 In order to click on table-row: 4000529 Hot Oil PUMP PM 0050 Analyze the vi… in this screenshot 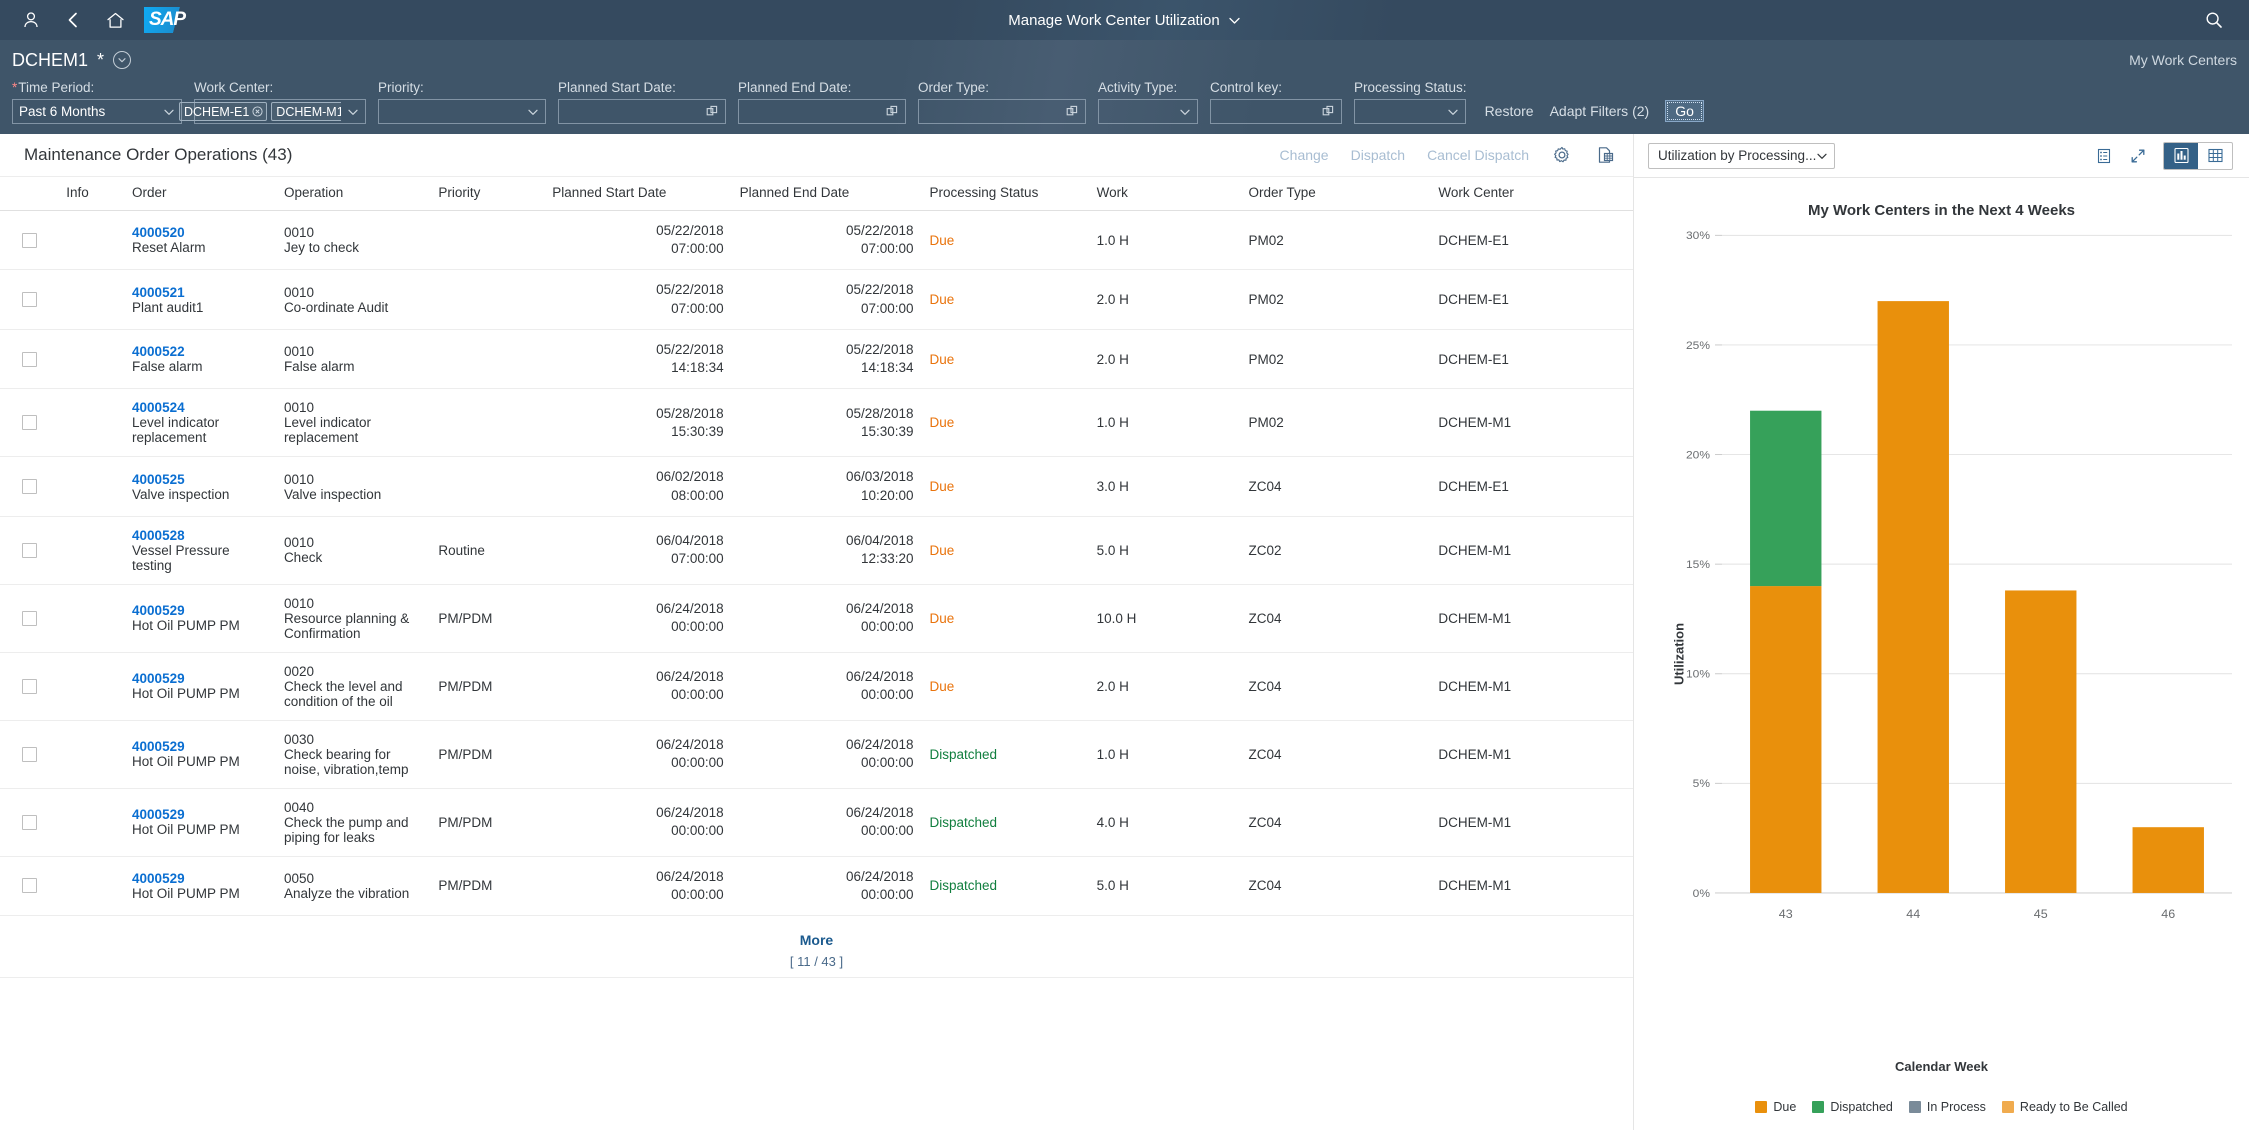, I will do `click(816, 886)`.